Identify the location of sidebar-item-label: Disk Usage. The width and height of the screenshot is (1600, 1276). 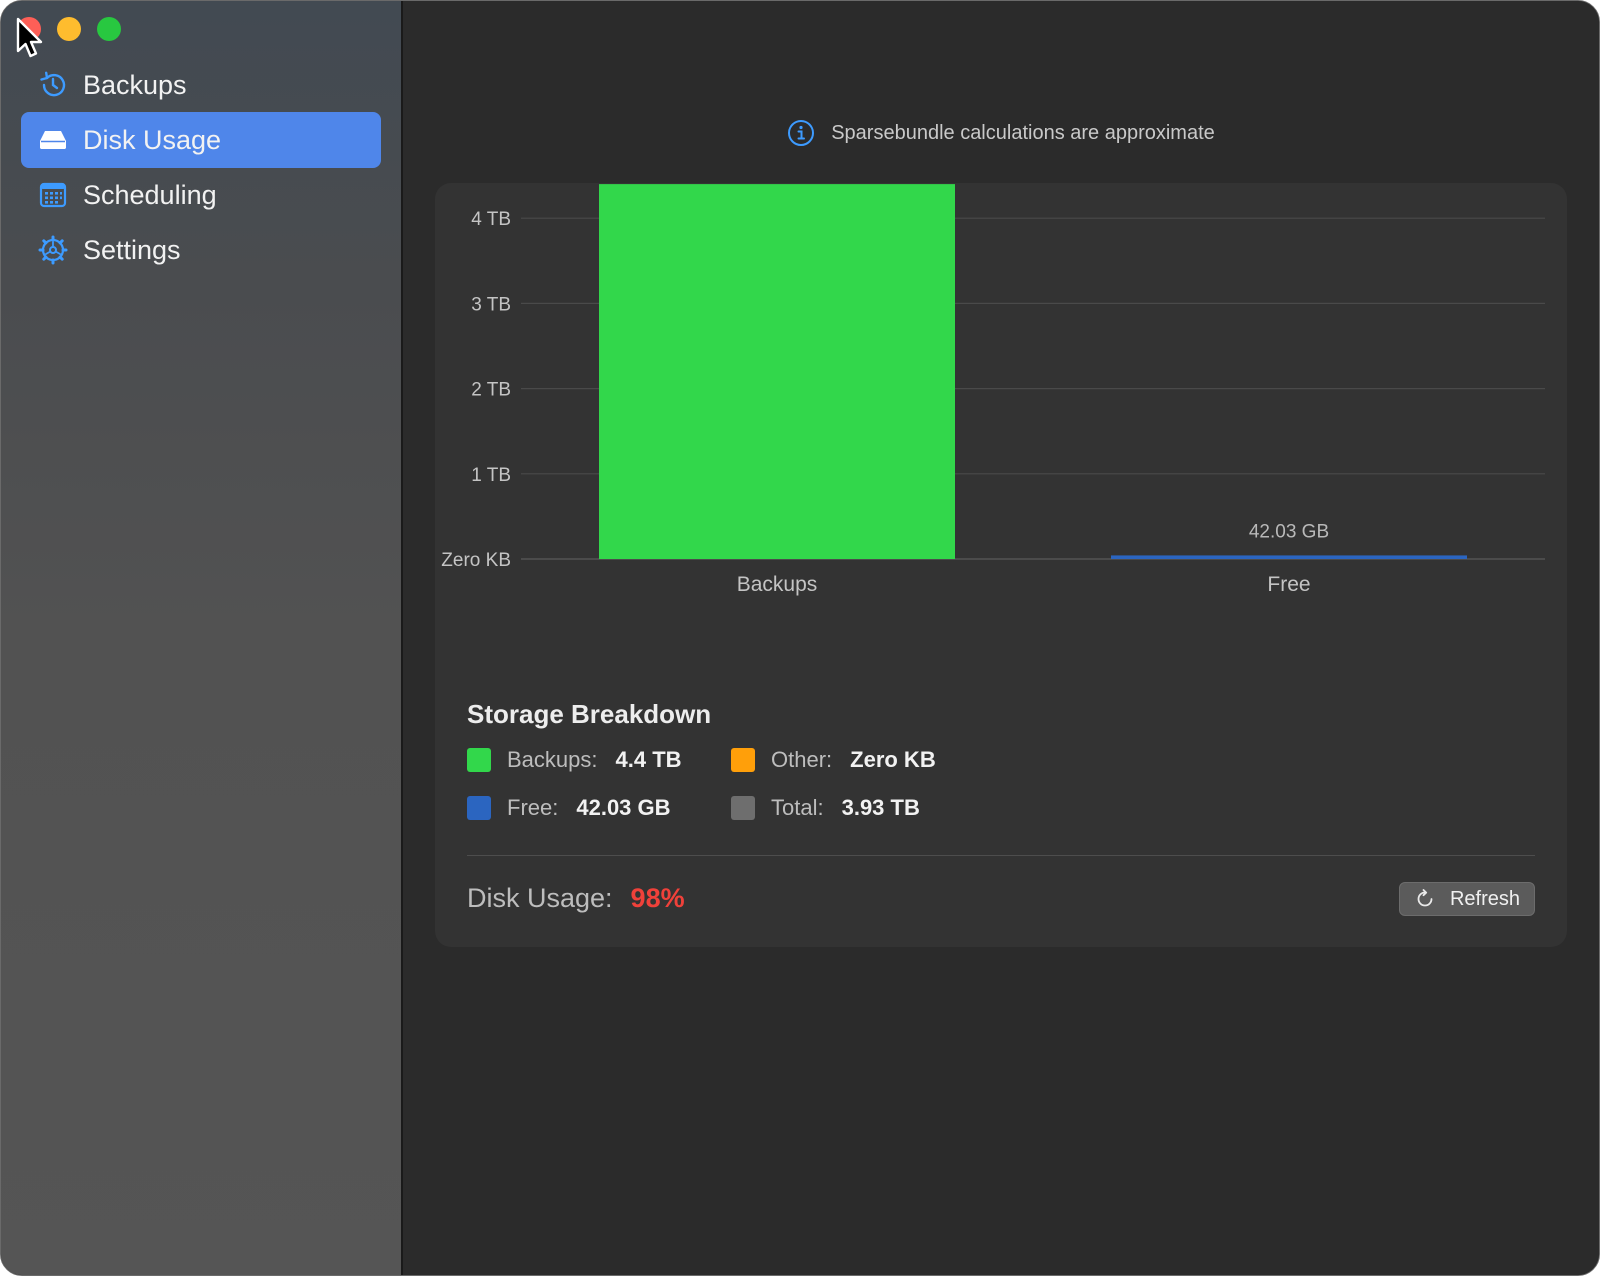
(152, 139).